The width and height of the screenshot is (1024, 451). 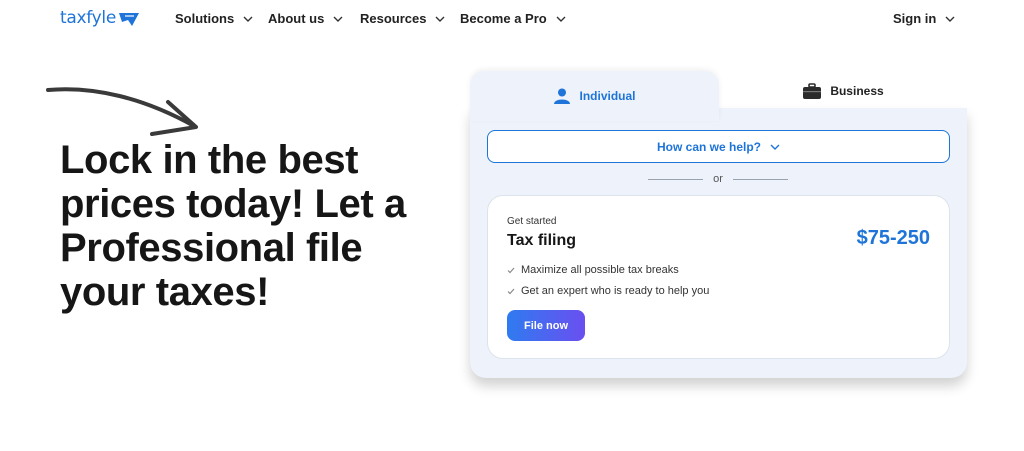 I want to click on logo-text: taxfyle, so click(x=88, y=18).